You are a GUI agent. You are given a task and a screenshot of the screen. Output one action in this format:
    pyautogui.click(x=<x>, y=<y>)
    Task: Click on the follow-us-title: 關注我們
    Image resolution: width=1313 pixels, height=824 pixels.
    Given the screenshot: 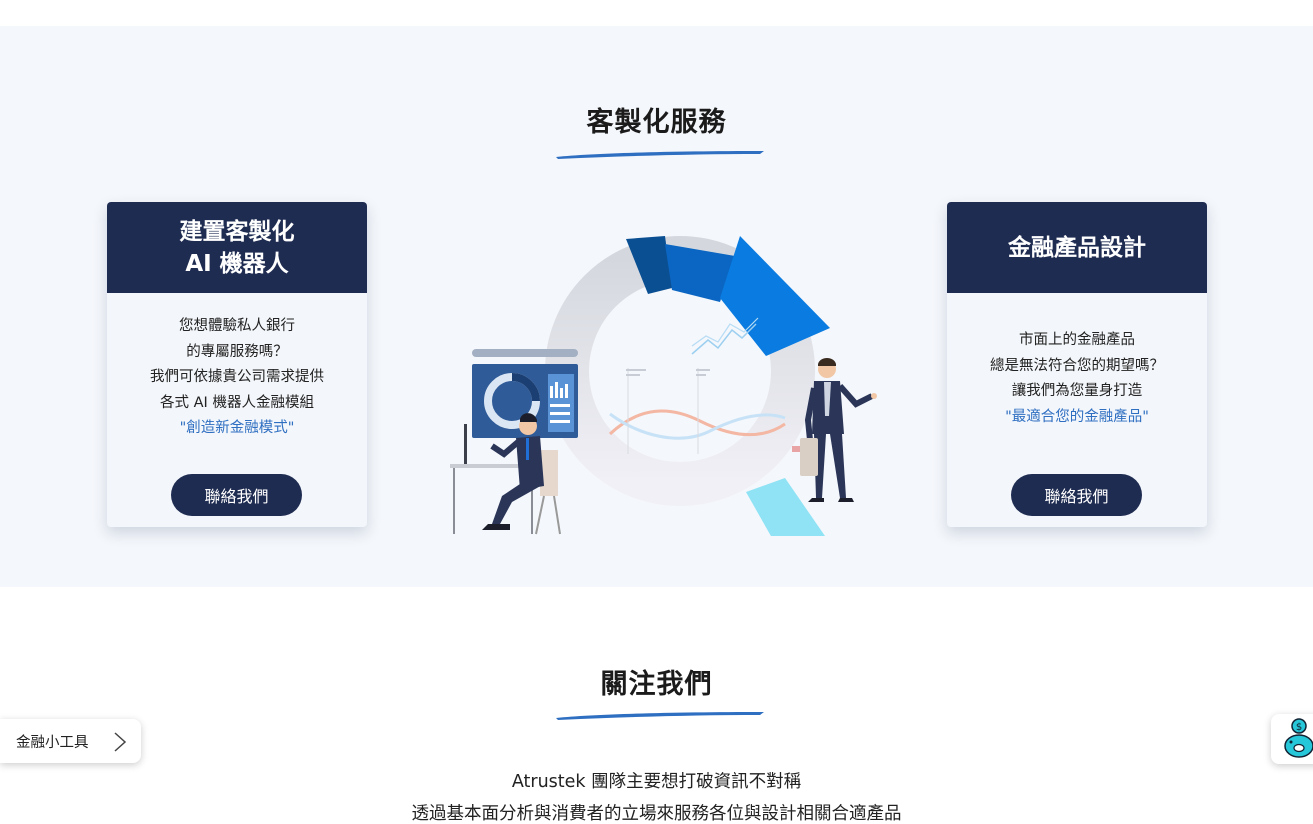 What is the action you would take?
    pyautogui.click(x=656, y=684)
    